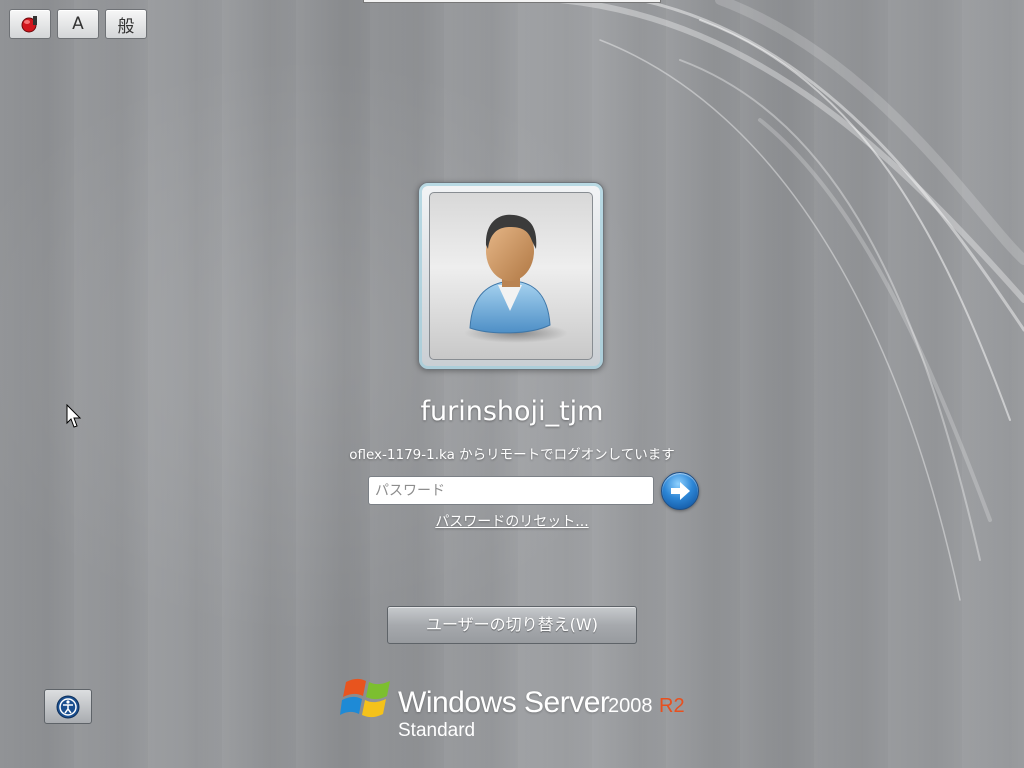  I want to click on input-mode-button: A, so click(78, 24).